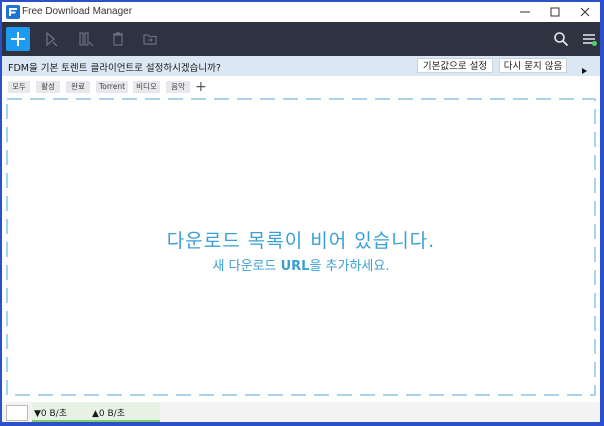 The image size is (604, 426). What do you see at coordinates (78, 87) in the screenshot?
I see `tab-completed: 완료` at bounding box center [78, 87].